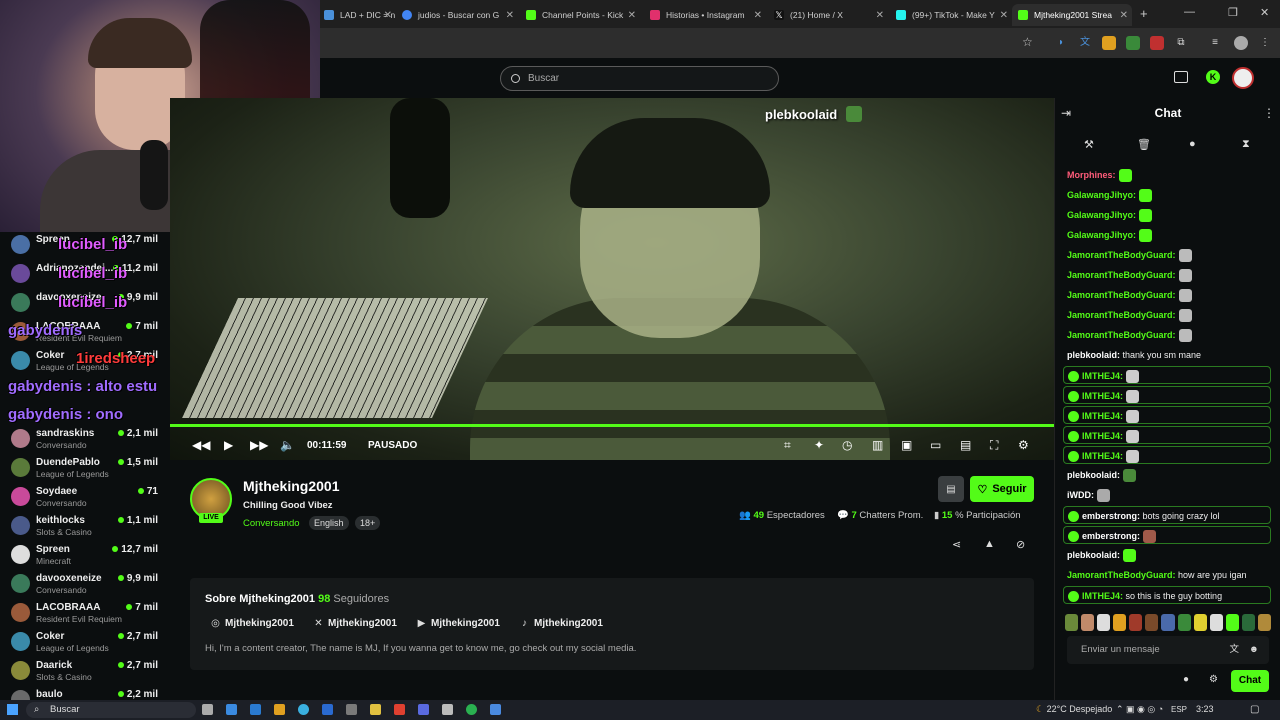 Image resolution: width=1280 pixels, height=720 pixels. What do you see at coordinates (935, 445) in the screenshot?
I see `theater-icon: ▭` at bounding box center [935, 445].